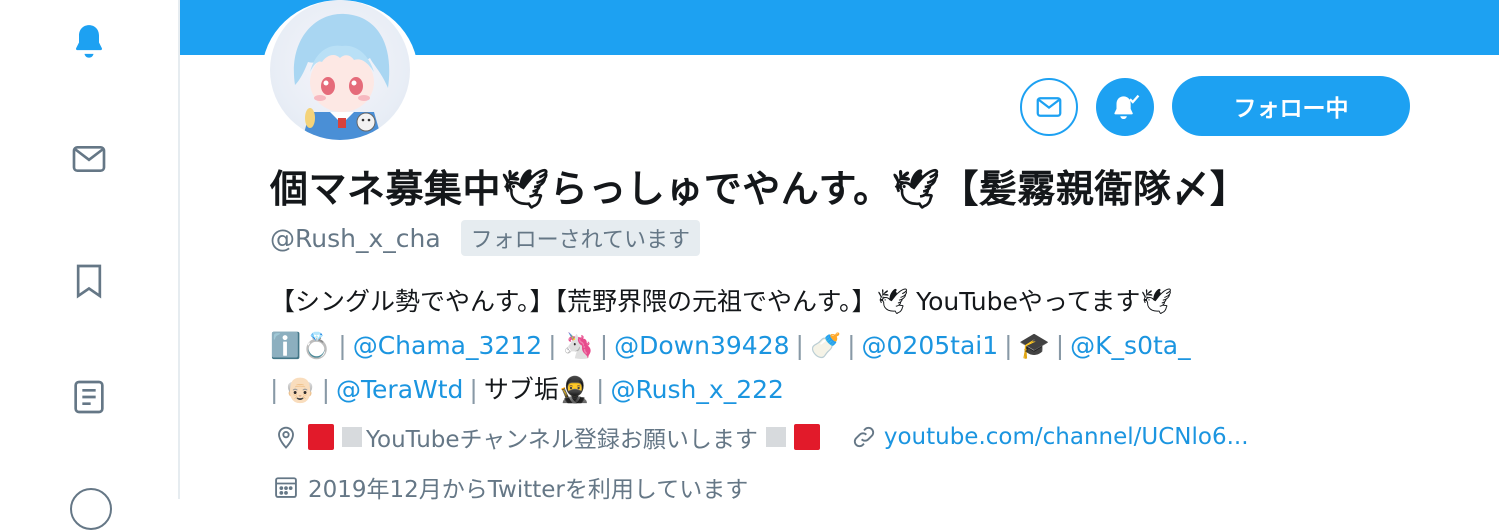 The height and width of the screenshot is (530, 1499). I want to click on display-name: 個マネ募集中🕊らっしゅでやんす。🕊【髪霧親衛隊〆】, so click(759, 189).